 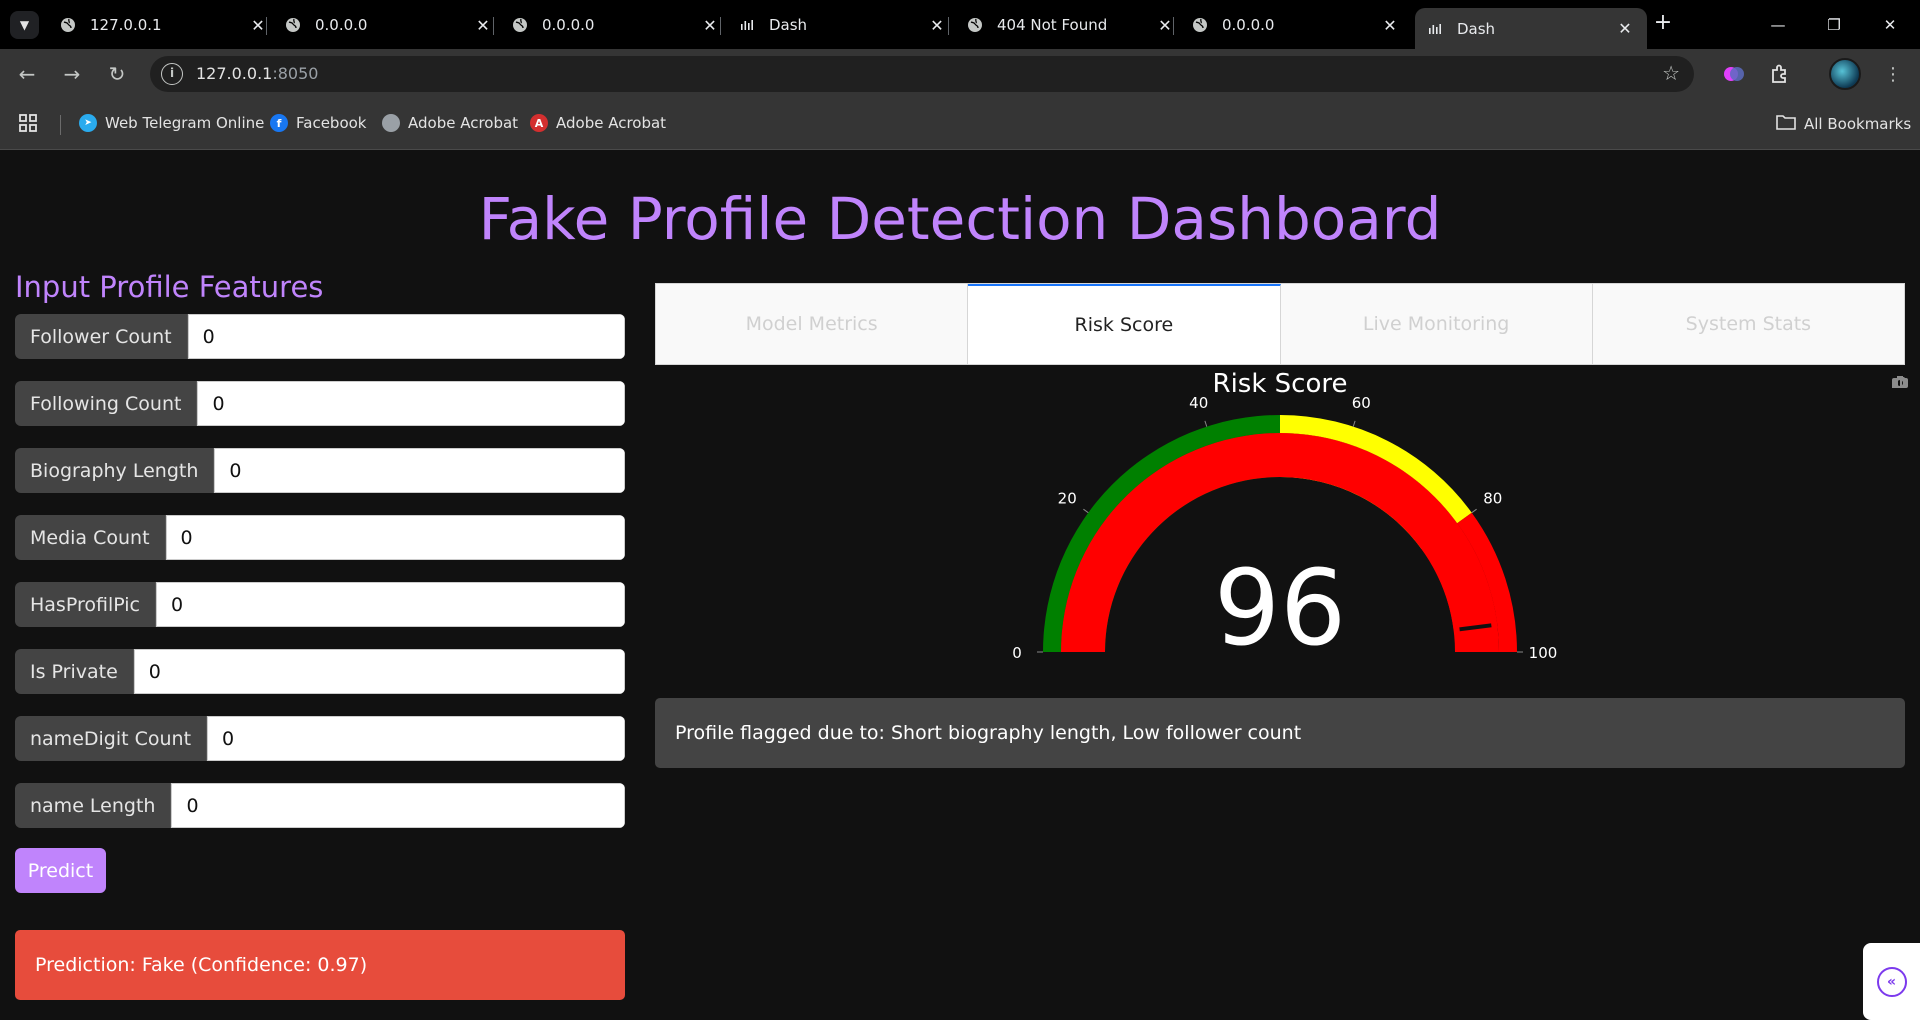 I want to click on bookmark-label: Web Telegram Online, so click(x=185, y=123).